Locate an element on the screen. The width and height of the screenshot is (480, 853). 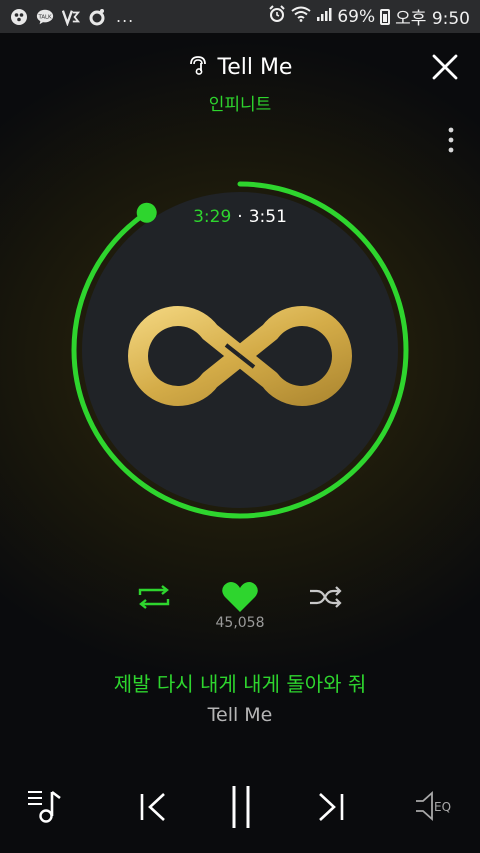
shuffle-icon is located at coordinates (326, 597).